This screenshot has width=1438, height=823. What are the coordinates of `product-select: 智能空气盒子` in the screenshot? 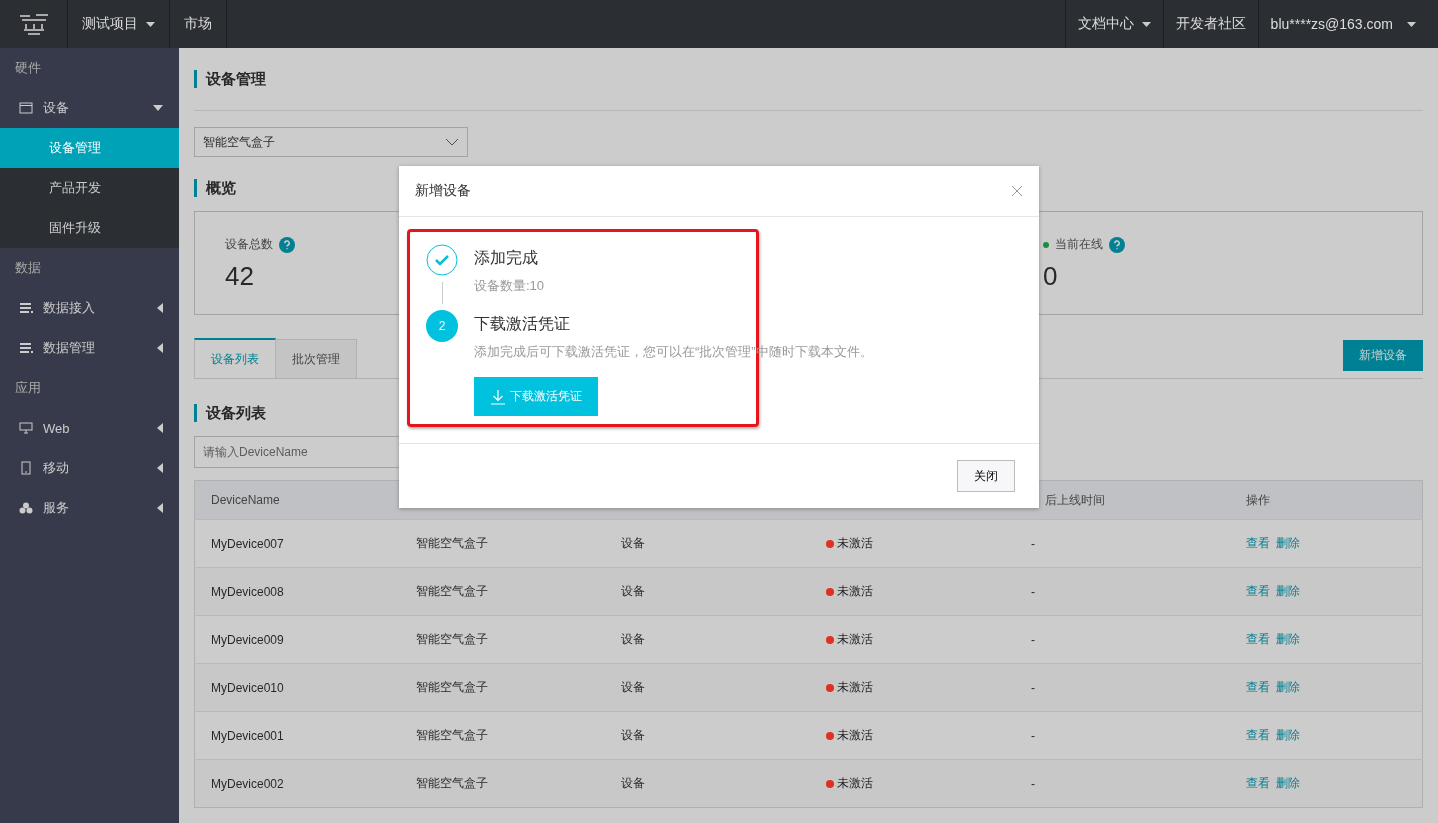 It's located at (331, 142).